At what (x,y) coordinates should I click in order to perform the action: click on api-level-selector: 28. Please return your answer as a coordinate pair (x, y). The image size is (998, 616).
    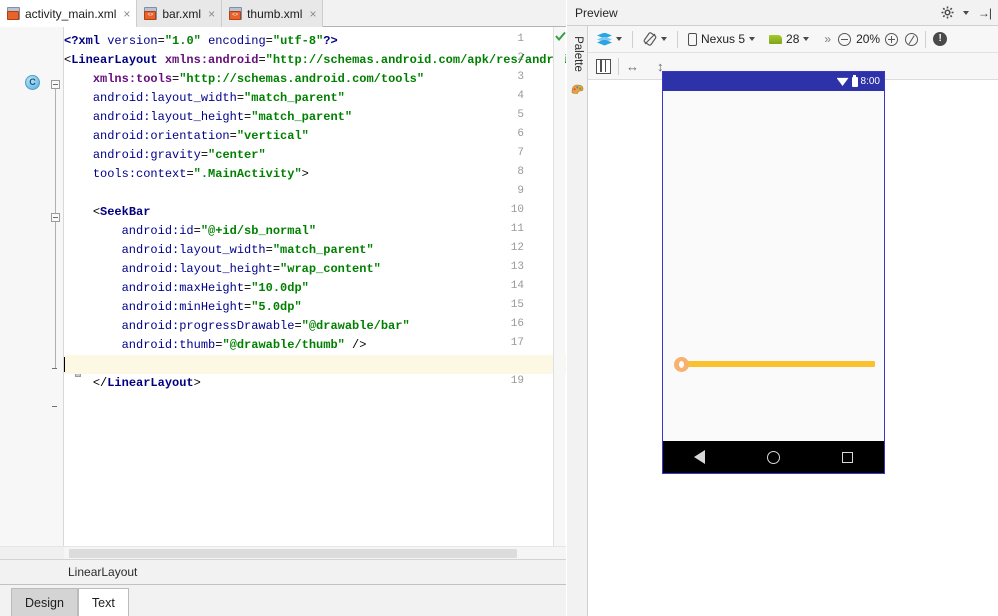
    Looking at the image, I should click on (789, 39).